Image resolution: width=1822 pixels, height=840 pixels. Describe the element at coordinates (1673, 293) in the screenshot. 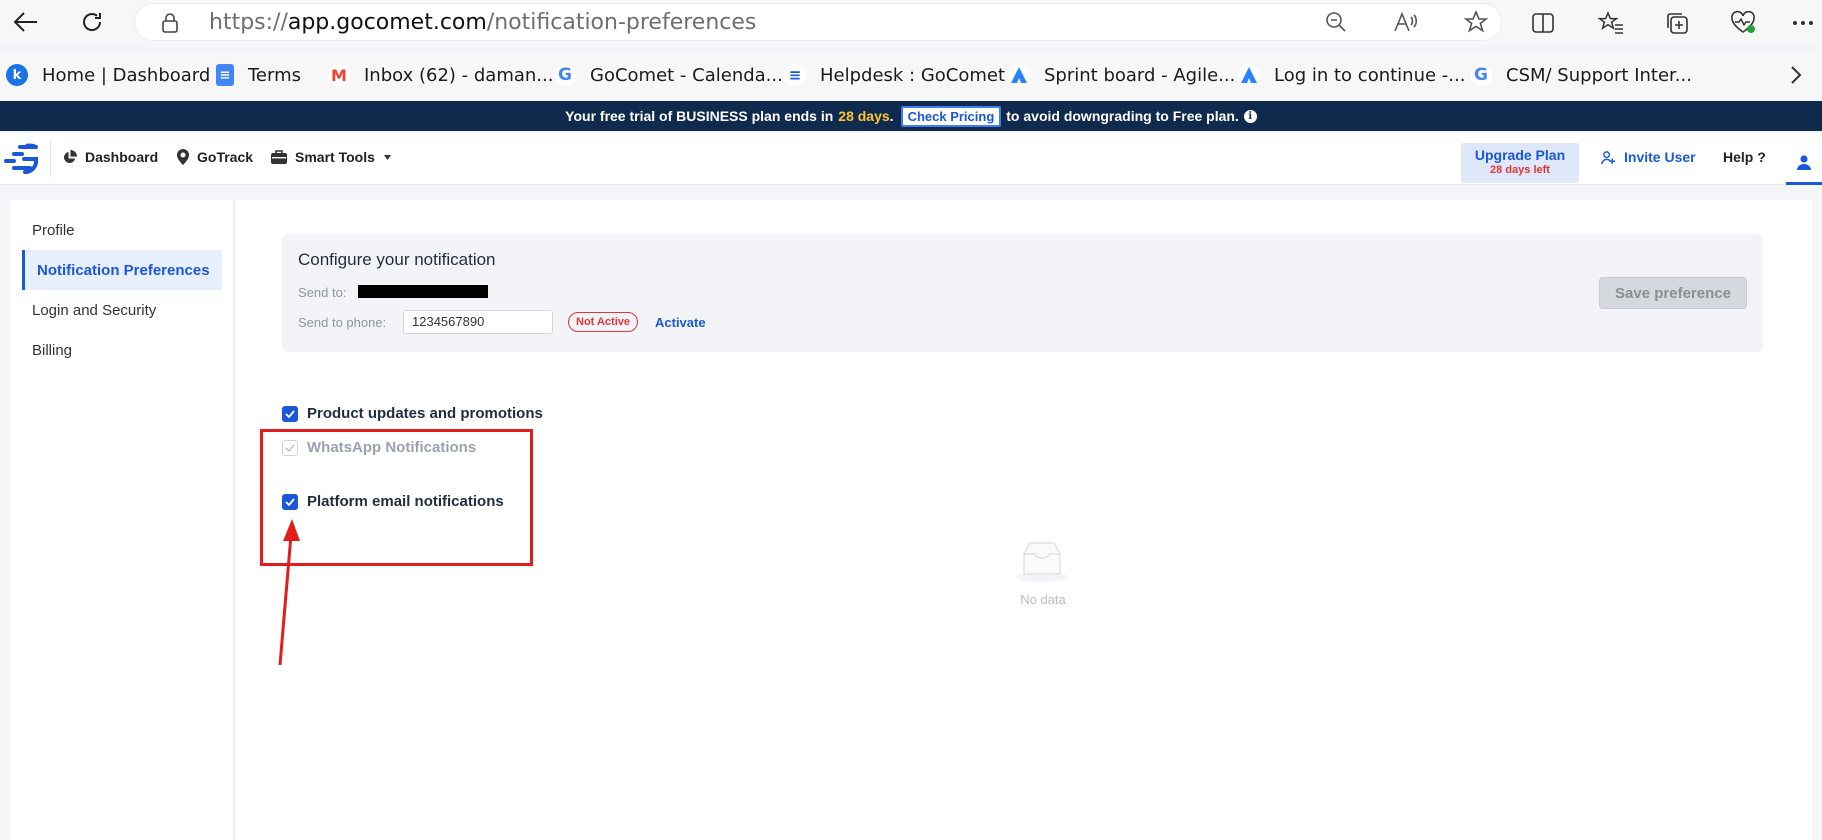

I see `save-preference-button: Save preference` at that location.